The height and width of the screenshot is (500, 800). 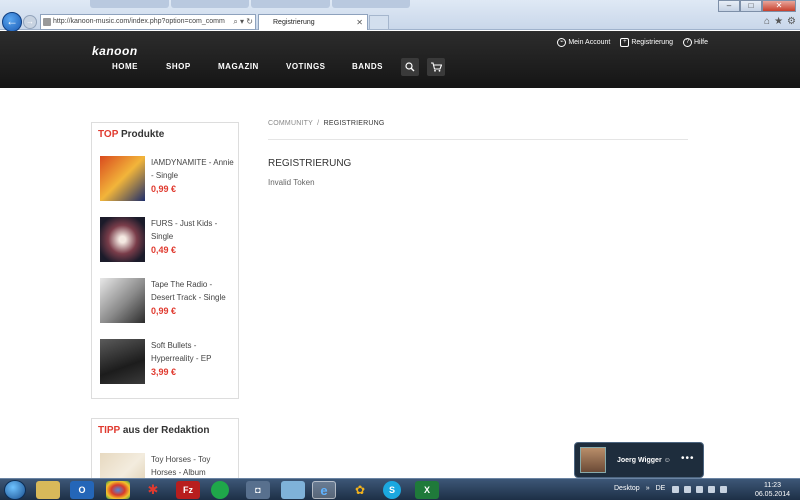 I want to click on close-icon: ✕, so click(x=359, y=22).